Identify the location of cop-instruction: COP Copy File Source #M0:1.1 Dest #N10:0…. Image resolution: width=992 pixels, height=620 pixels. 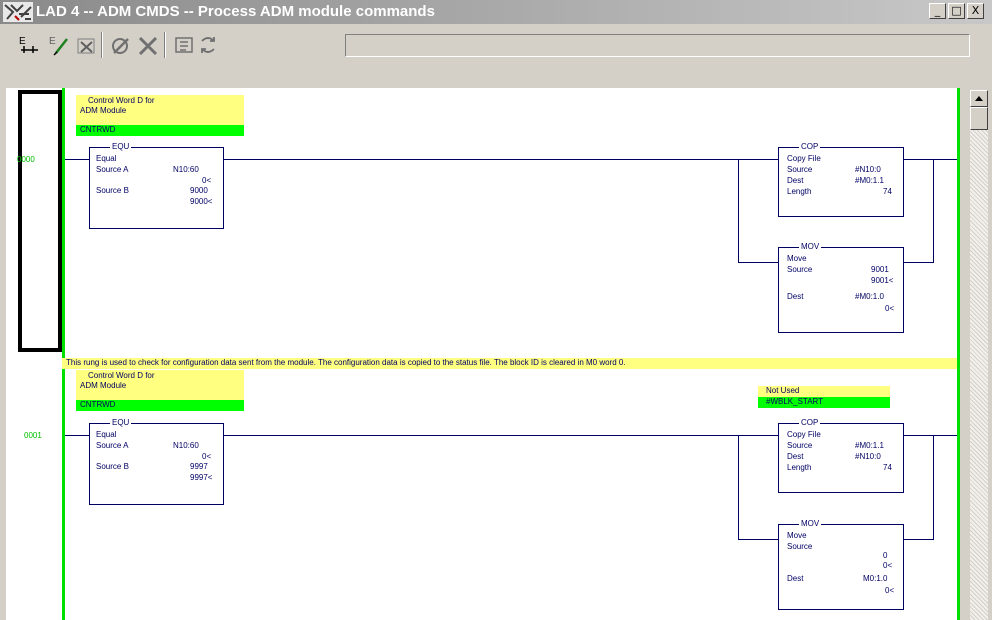
(841, 455).